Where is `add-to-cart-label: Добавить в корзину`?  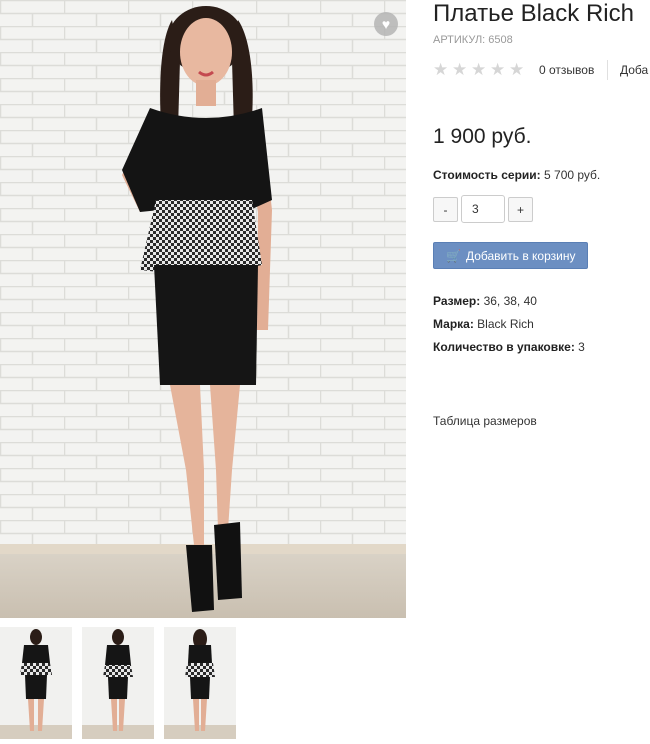 add-to-cart-label: Добавить в корзину is located at coordinates (520, 255).